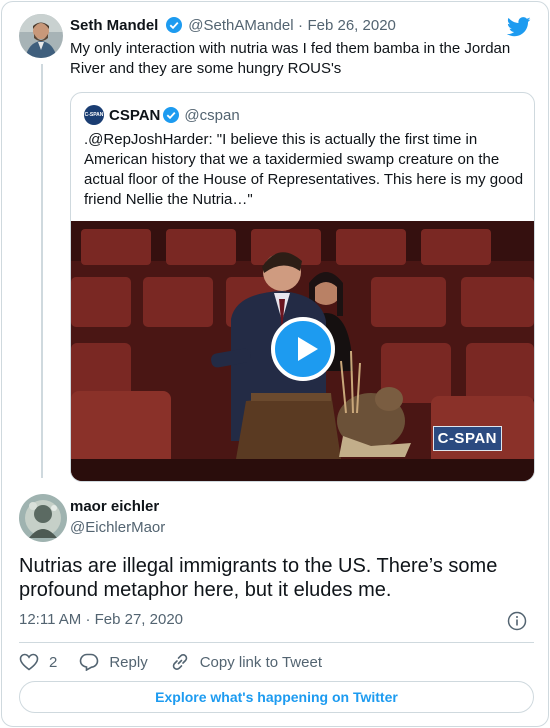 The image size is (550, 728). What do you see at coordinates (240, 25) in the screenshot?
I see `author-handle: @SethAMandel` at bounding box center [240, 25].